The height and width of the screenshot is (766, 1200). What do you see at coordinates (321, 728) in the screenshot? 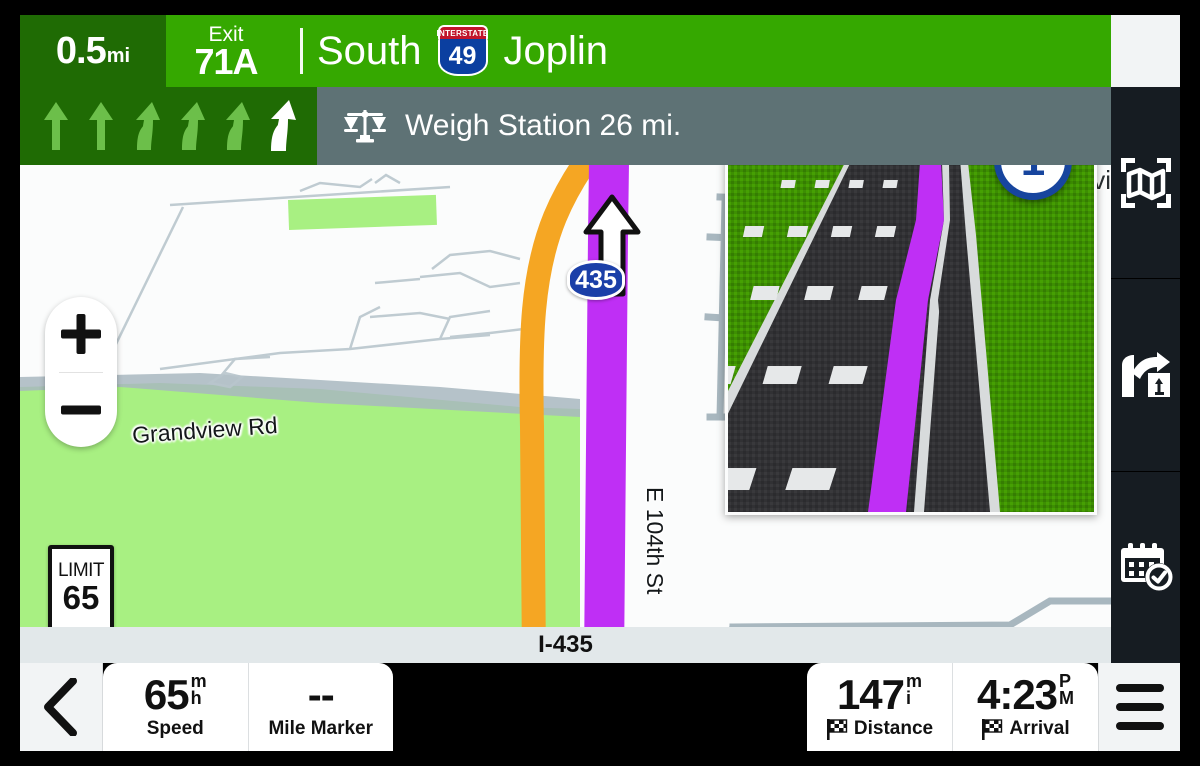
I see `stat-mile-marker-label: Mile Marker` at bounding box center [321, 728].